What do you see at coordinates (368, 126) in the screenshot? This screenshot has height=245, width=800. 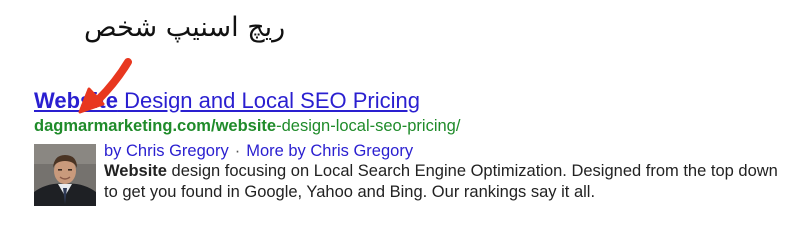 I see `url-rest: -design-local-seo-pricing/` at bounding box center [368, 126].